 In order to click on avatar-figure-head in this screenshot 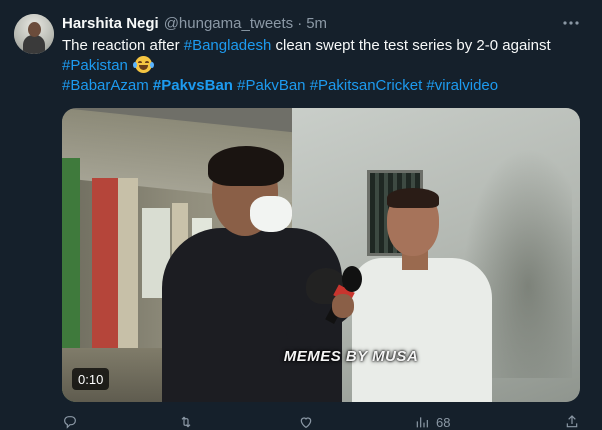, I will do `click(34, 29)`.